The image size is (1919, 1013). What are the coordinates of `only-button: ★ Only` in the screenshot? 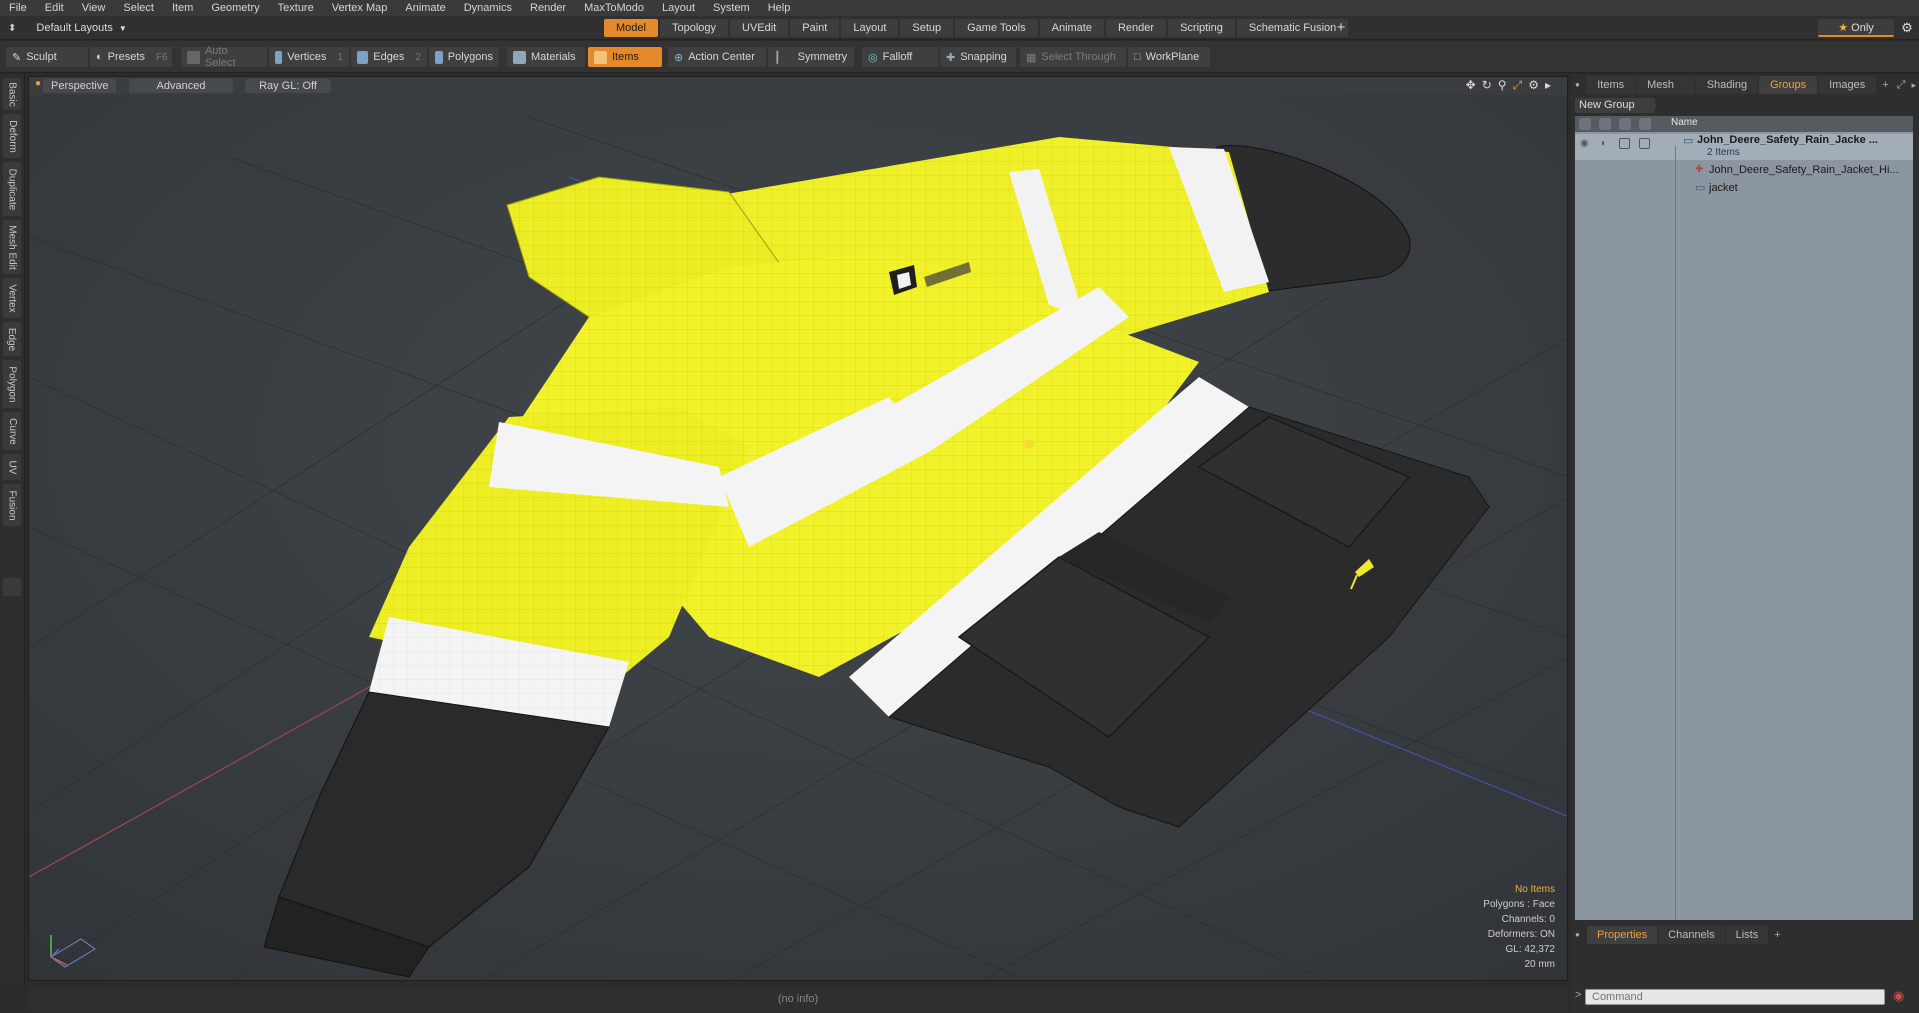 It's located at (1856, 28).